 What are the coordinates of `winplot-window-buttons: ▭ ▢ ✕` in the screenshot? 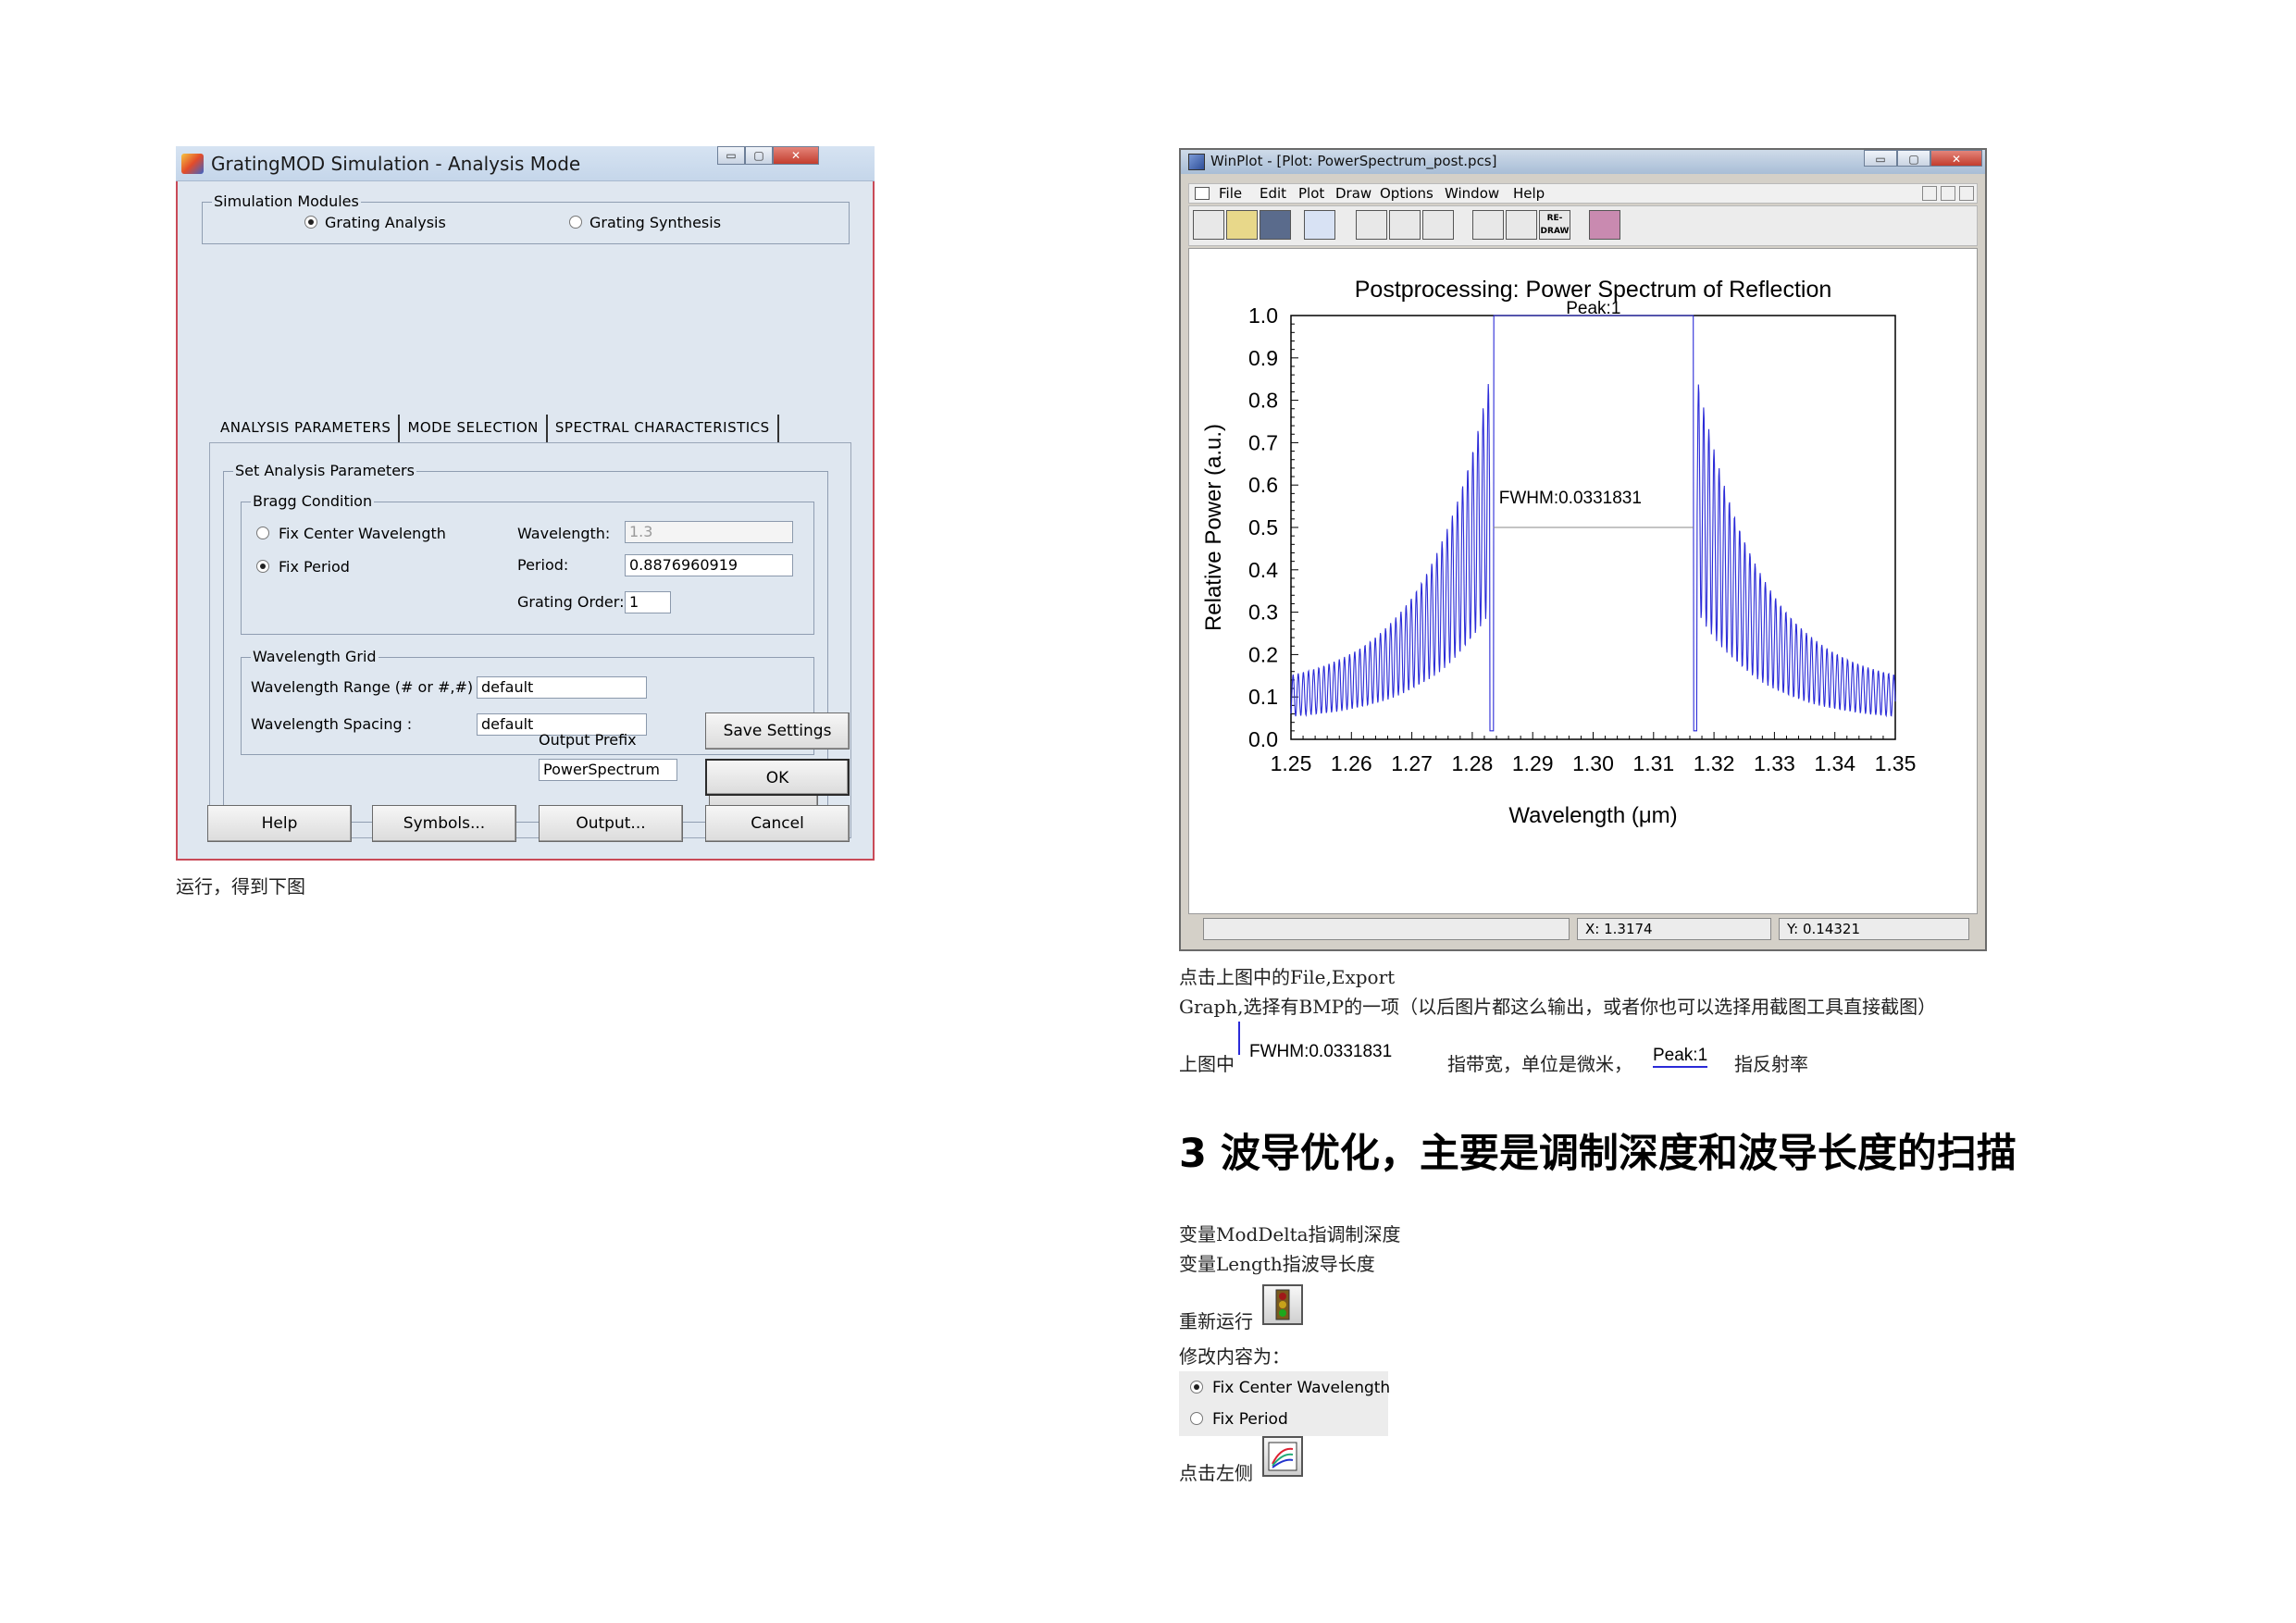 It's located at (1923, 158).